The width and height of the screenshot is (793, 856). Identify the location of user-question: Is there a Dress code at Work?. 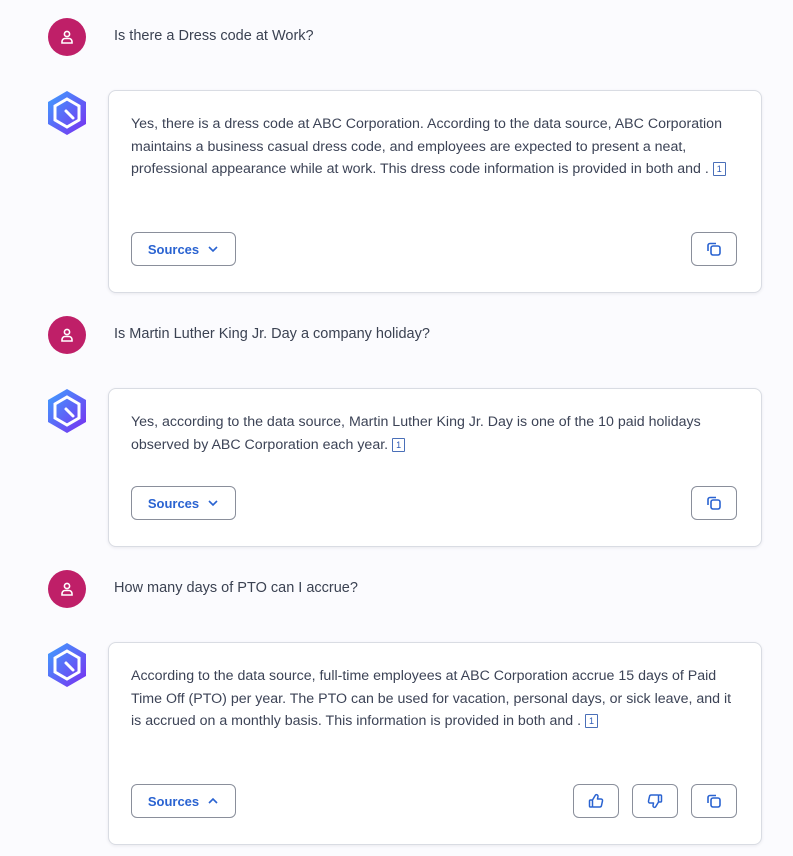
(214, 36).